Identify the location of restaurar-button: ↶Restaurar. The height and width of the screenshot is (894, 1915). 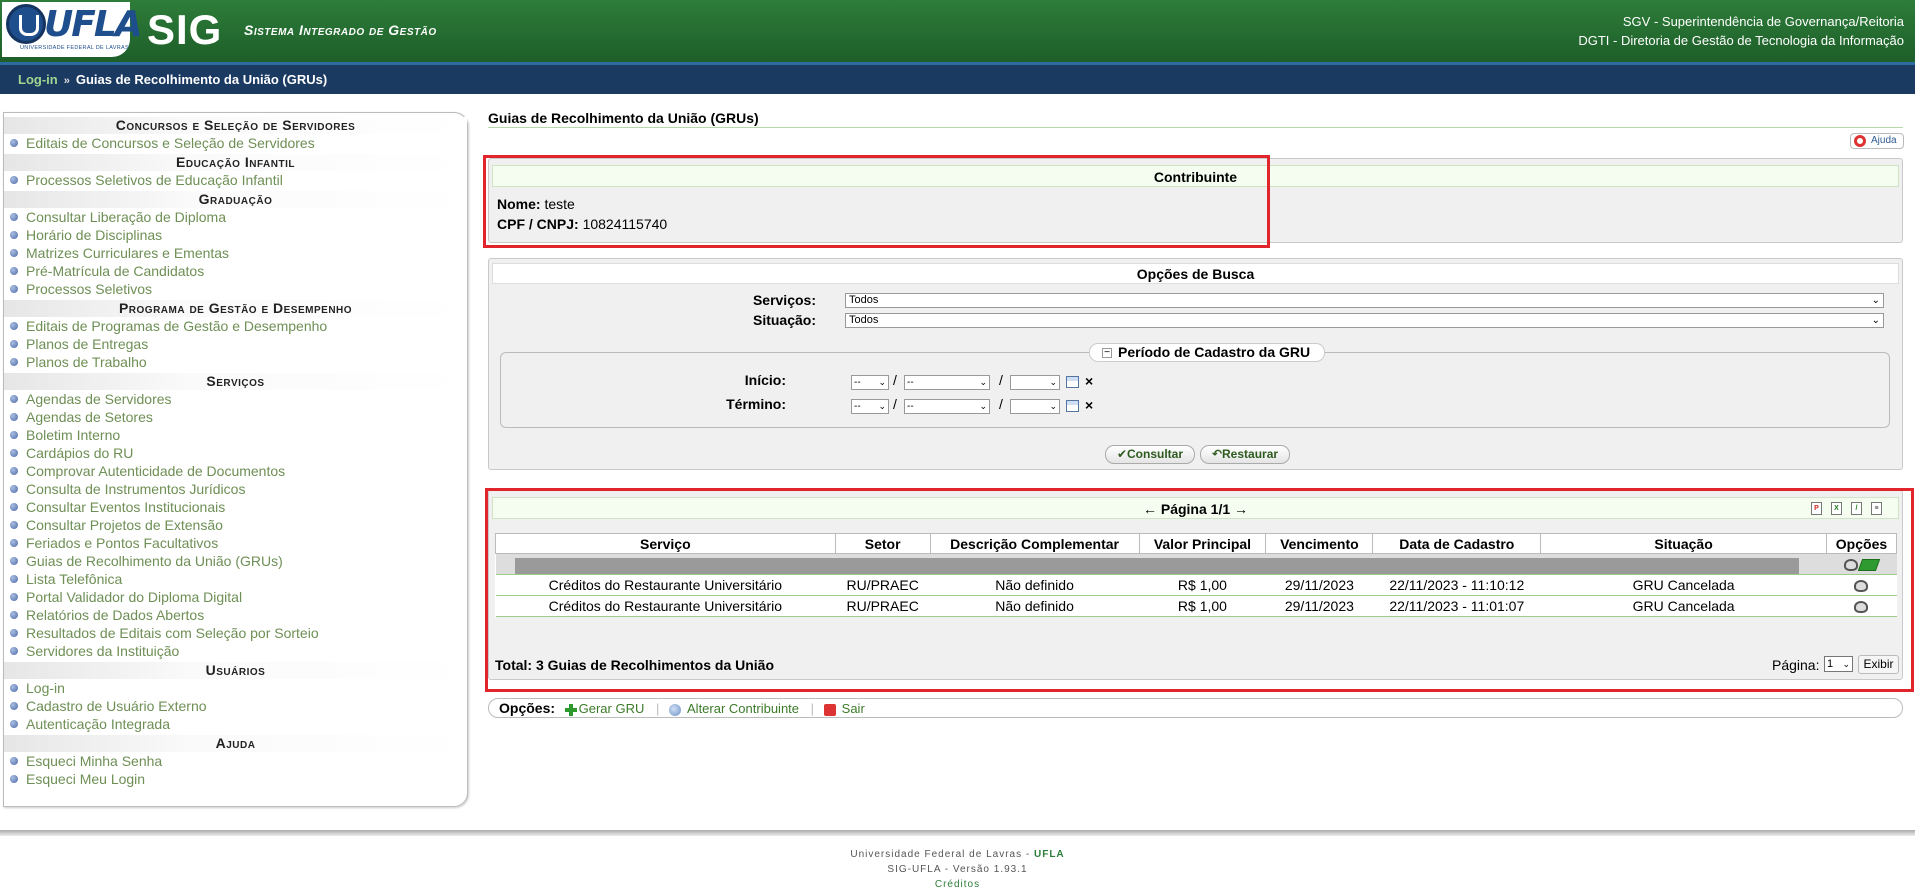
(1245, 454).